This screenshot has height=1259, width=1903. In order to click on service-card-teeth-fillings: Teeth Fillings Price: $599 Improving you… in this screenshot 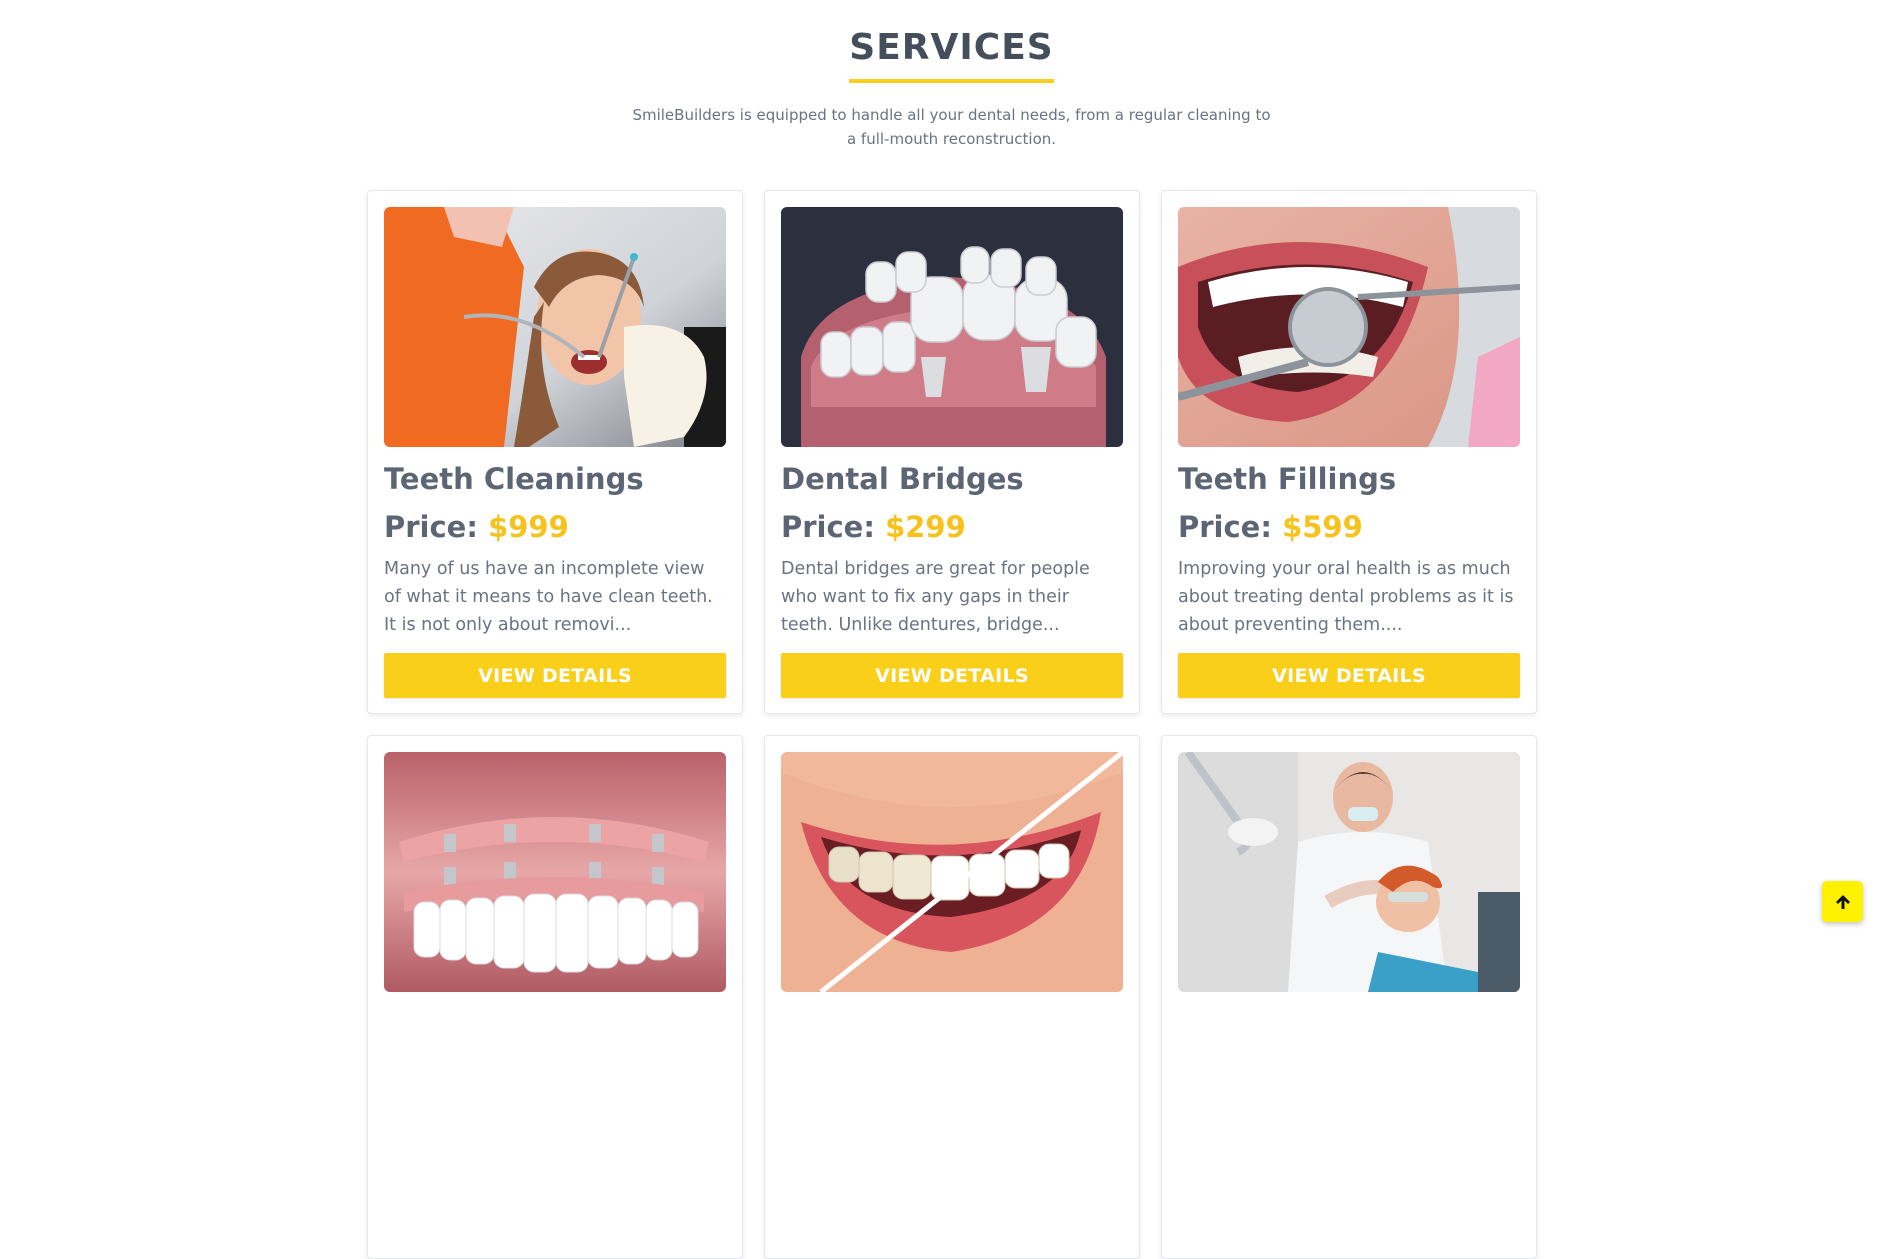, I will do `click(1349, 452)`.